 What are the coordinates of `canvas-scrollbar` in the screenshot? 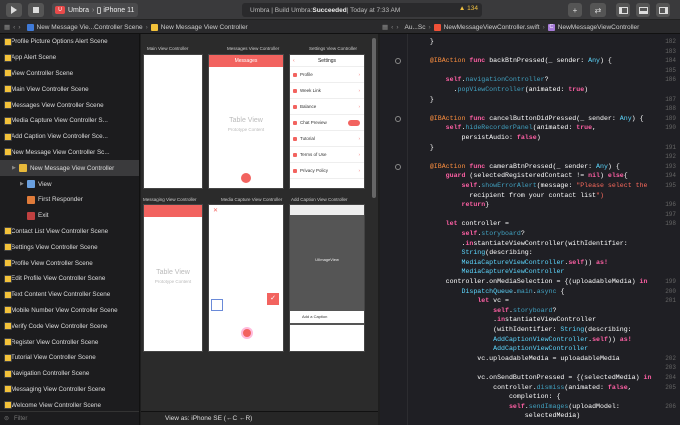 It's located at (374, 118).